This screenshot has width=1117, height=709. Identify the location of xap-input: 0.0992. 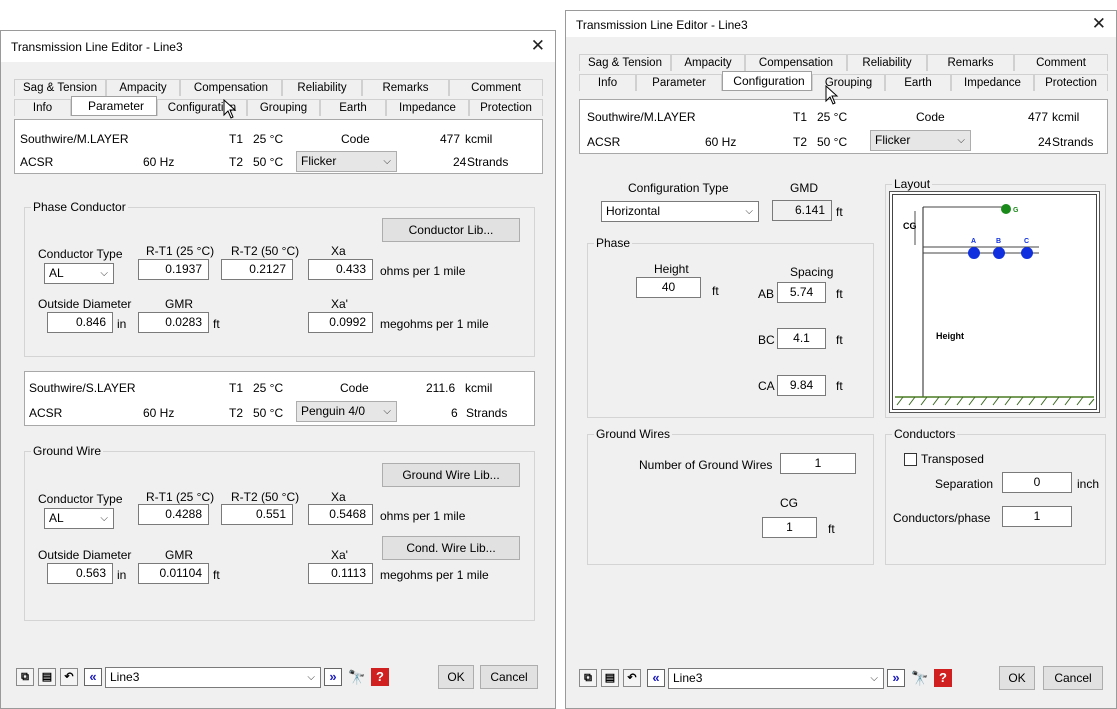
(340, 322).